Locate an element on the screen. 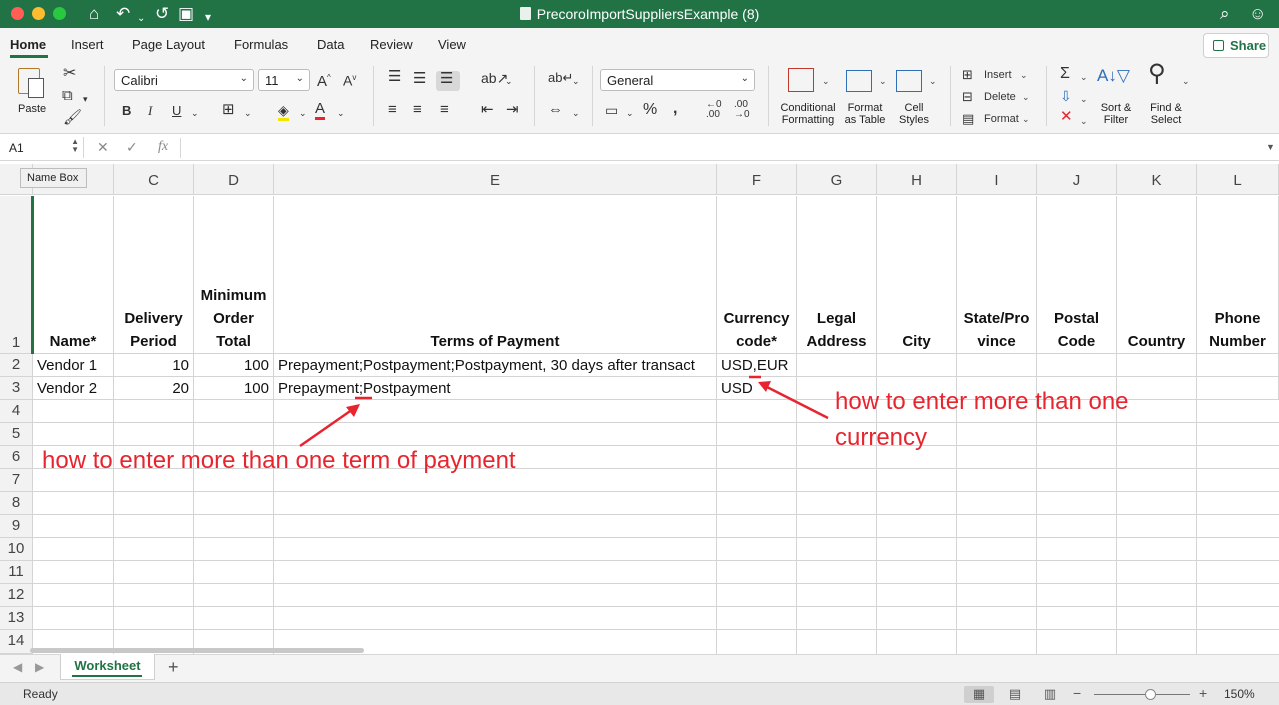  column-header-d: D is located at coordinates (234, 179).